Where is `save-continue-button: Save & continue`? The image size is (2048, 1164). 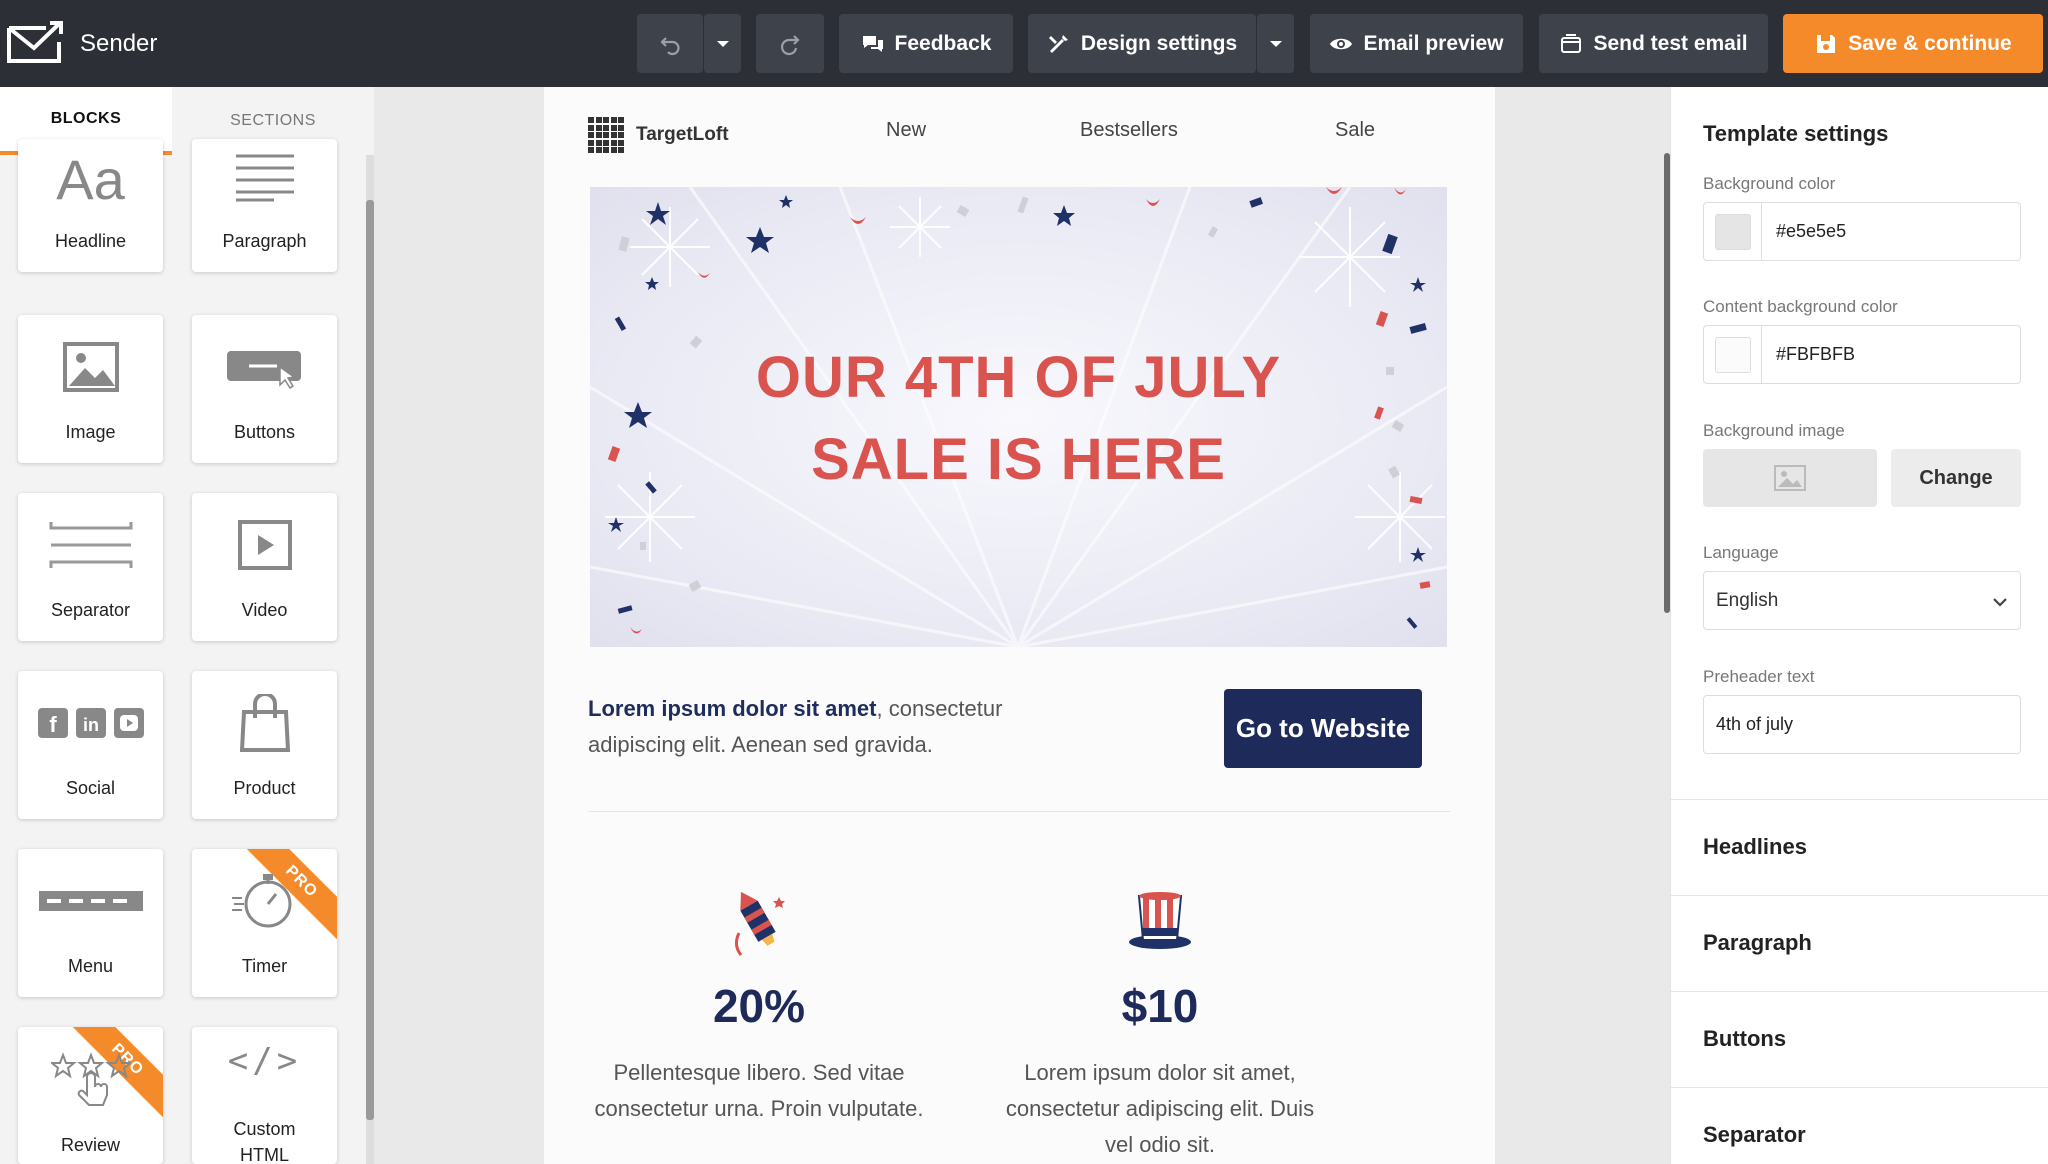
save-continue-button: Save & continue is located at coordinates (1913, 43).